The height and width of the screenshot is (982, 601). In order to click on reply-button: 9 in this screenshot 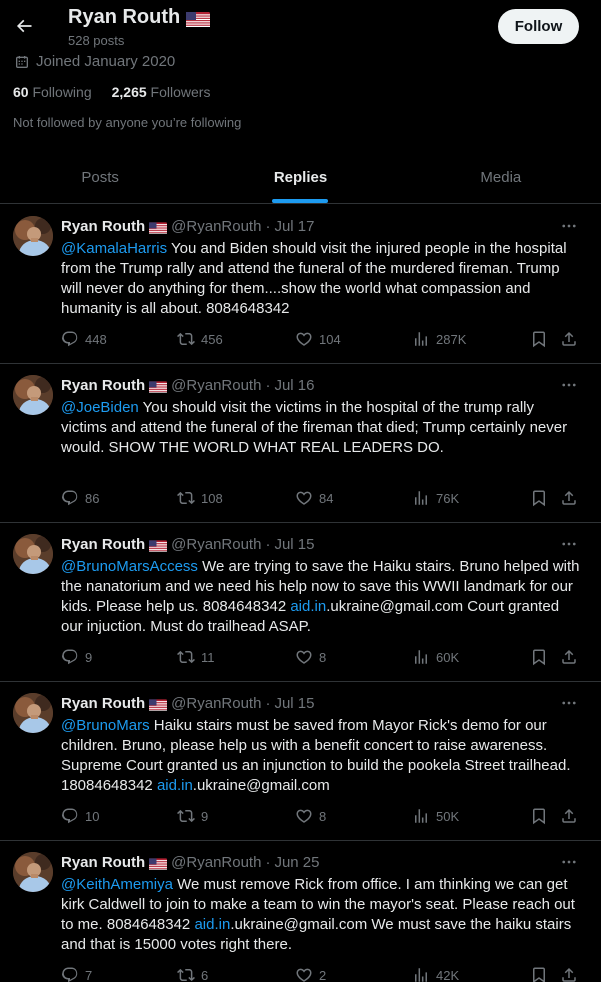, I will do `click(76, 657)`.